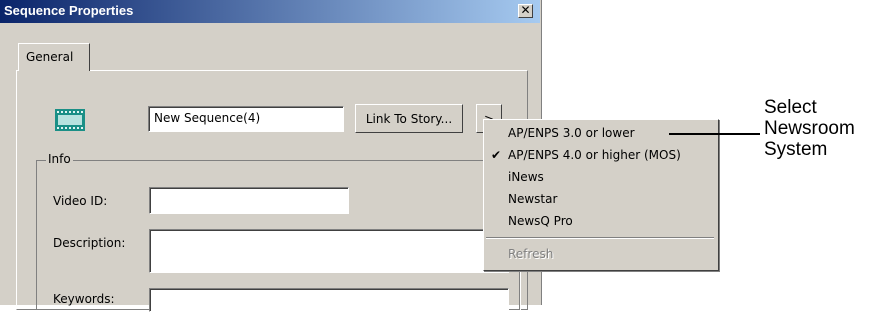 This screenshot has width=879, height=312. I want to click on checkmark-icon: ✔, so click(496, 155).